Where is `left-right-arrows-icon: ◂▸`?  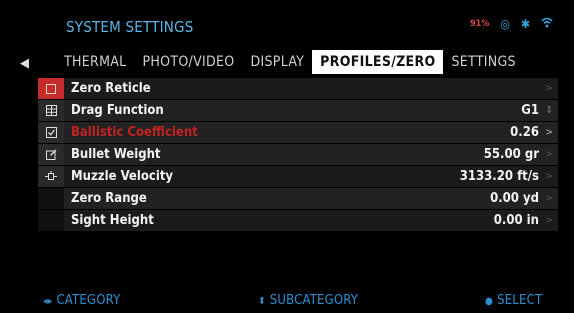 left-right-arrows-icon: ◂▸ is located at coordinates (48, 301).